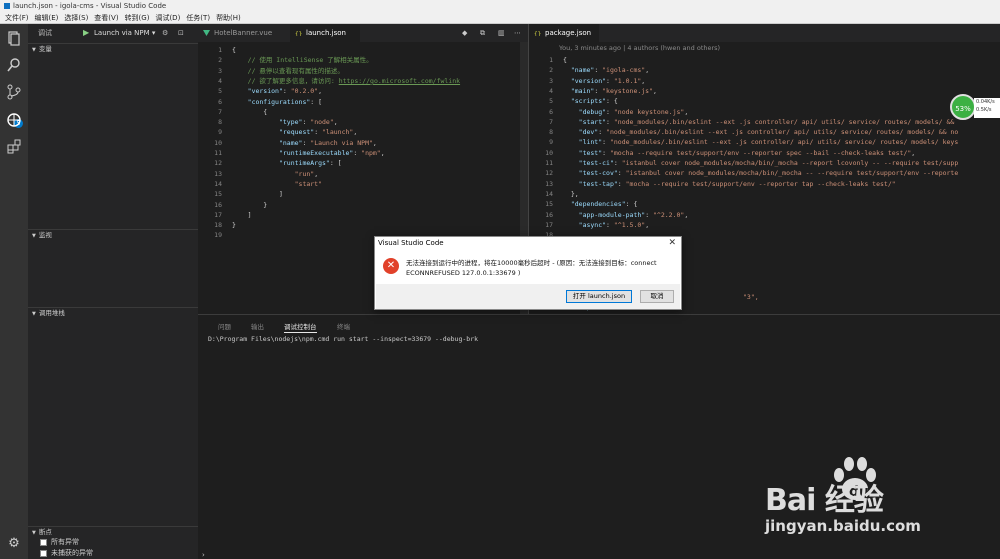 The image size is (1000, 559). What do you see at coordinates (124, 33) in the screenshot?
I see `debug-config-select: Launch via NPM ▾` at bounding box center [124, 33].